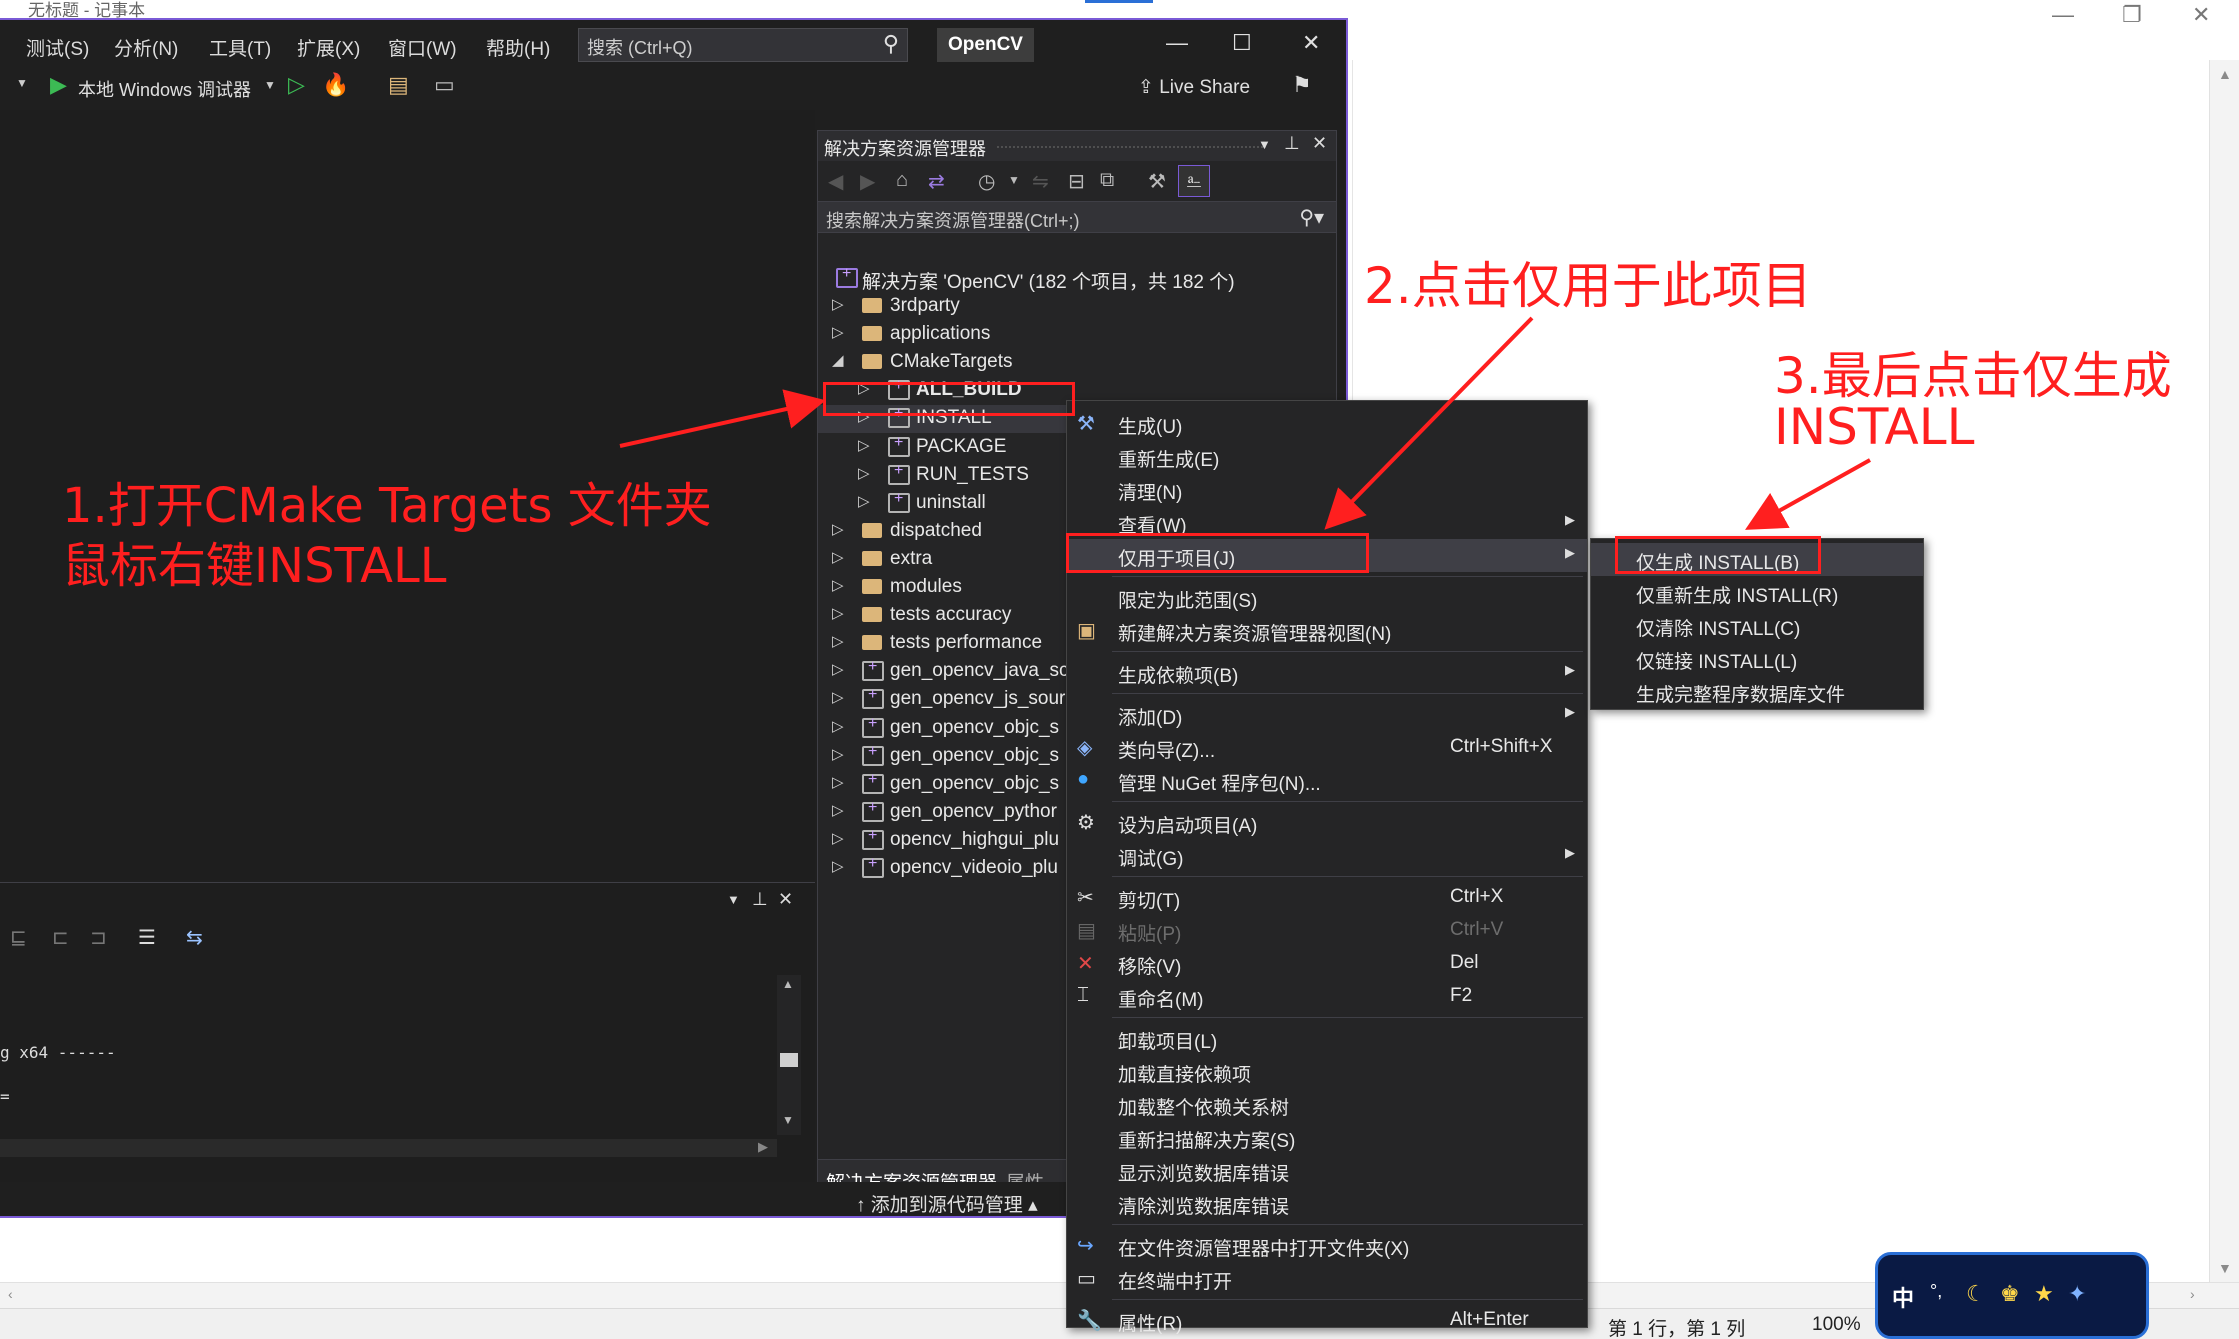 The height and width of the screenshot is (1339, 2239). Describe the element at coordinates (2077, 1294) in the screenshot. I see `settings-icon: ✦` at that location.